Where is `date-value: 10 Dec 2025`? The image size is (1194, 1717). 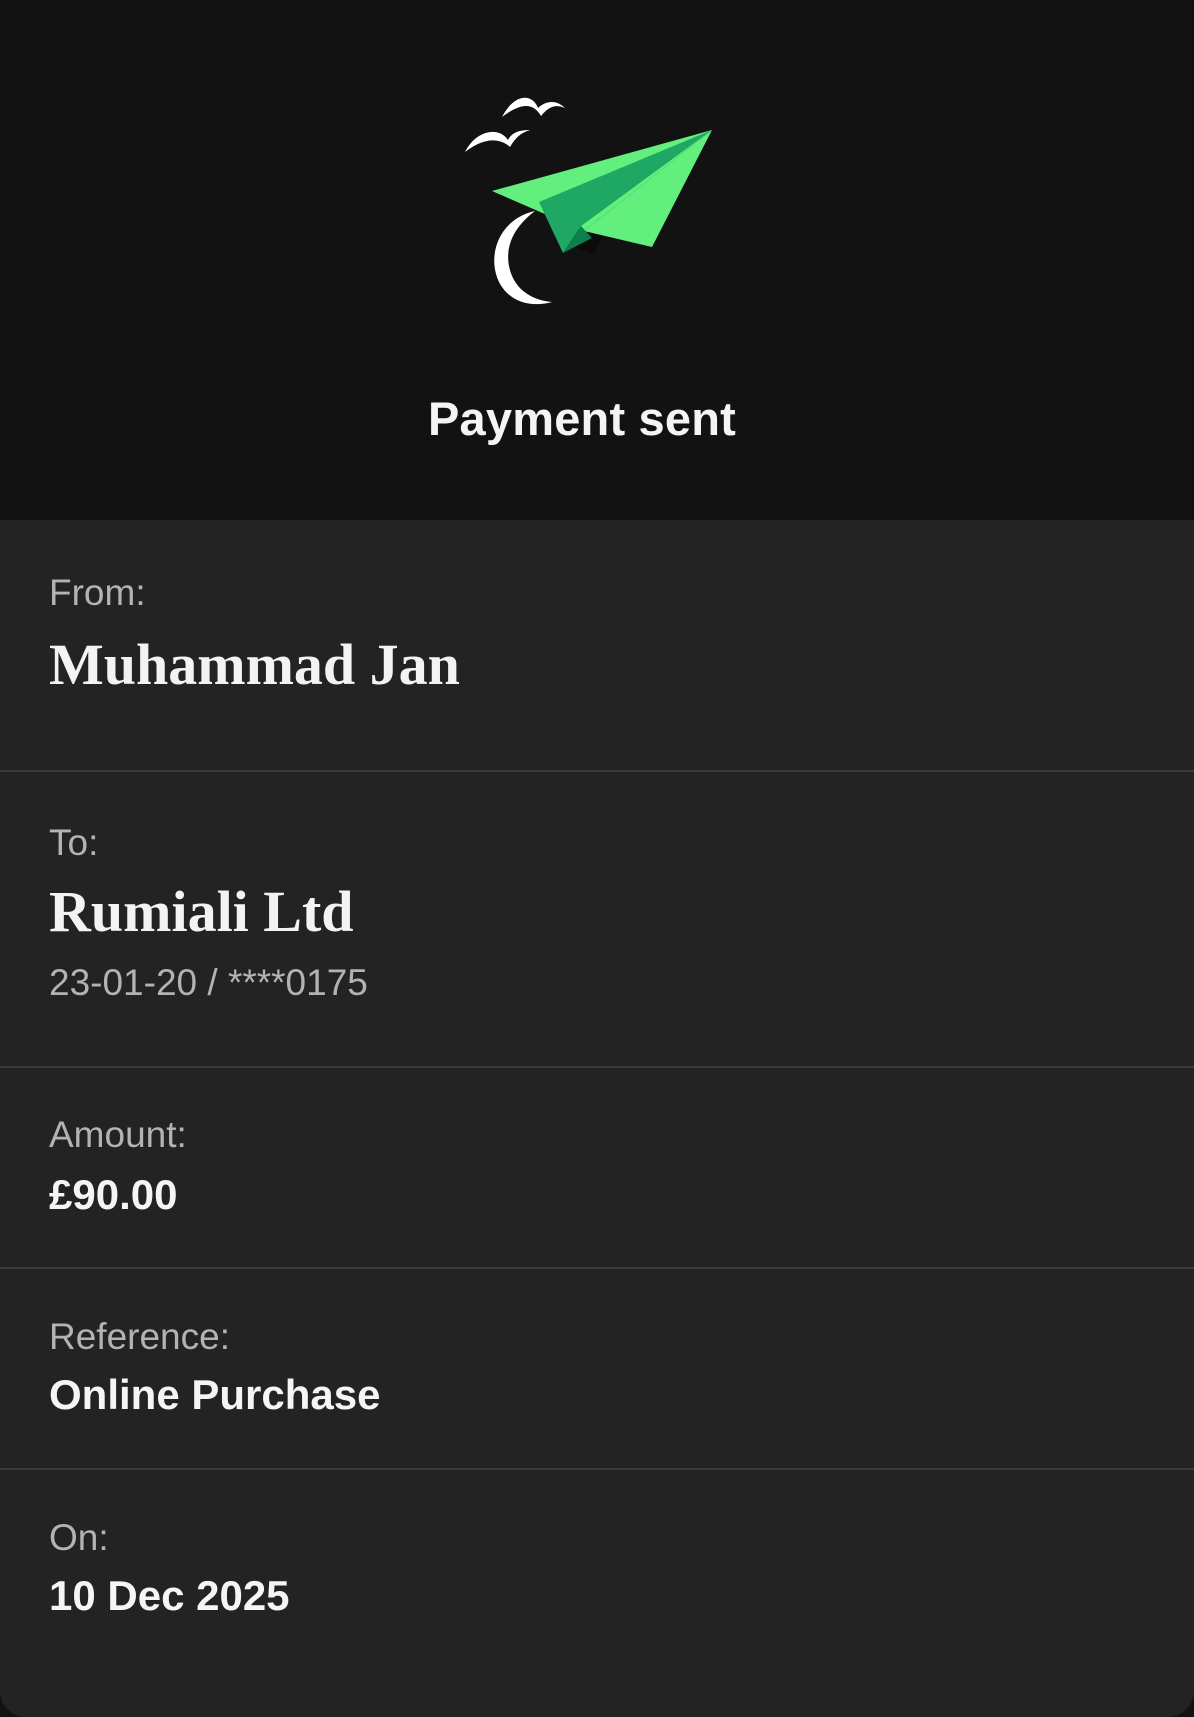
date-value: 10 Dec 2025 is located at coordinates (169, 1595).